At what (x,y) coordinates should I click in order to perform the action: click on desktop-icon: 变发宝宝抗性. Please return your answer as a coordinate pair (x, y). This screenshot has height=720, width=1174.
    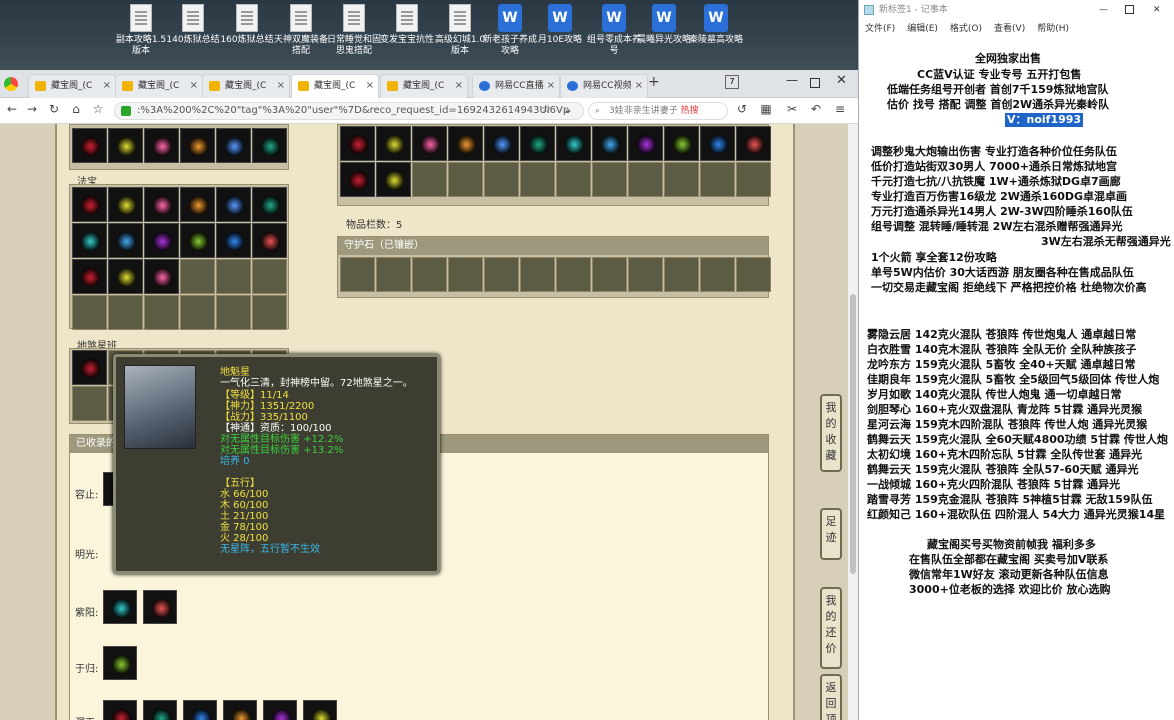
    Looking at the image, I should click on (407, 25).